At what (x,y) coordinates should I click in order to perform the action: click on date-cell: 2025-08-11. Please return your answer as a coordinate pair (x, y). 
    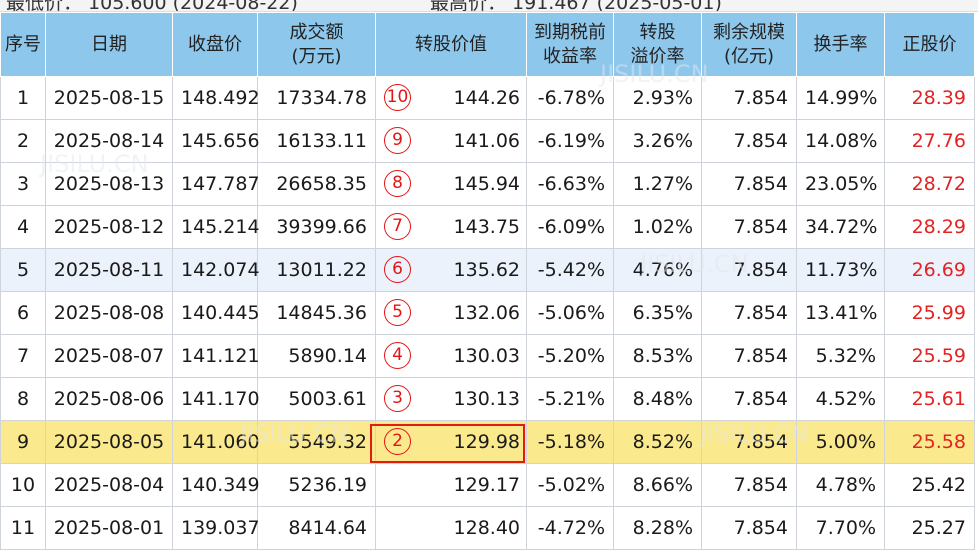
    Looking at the image, I should click on (109, 270).